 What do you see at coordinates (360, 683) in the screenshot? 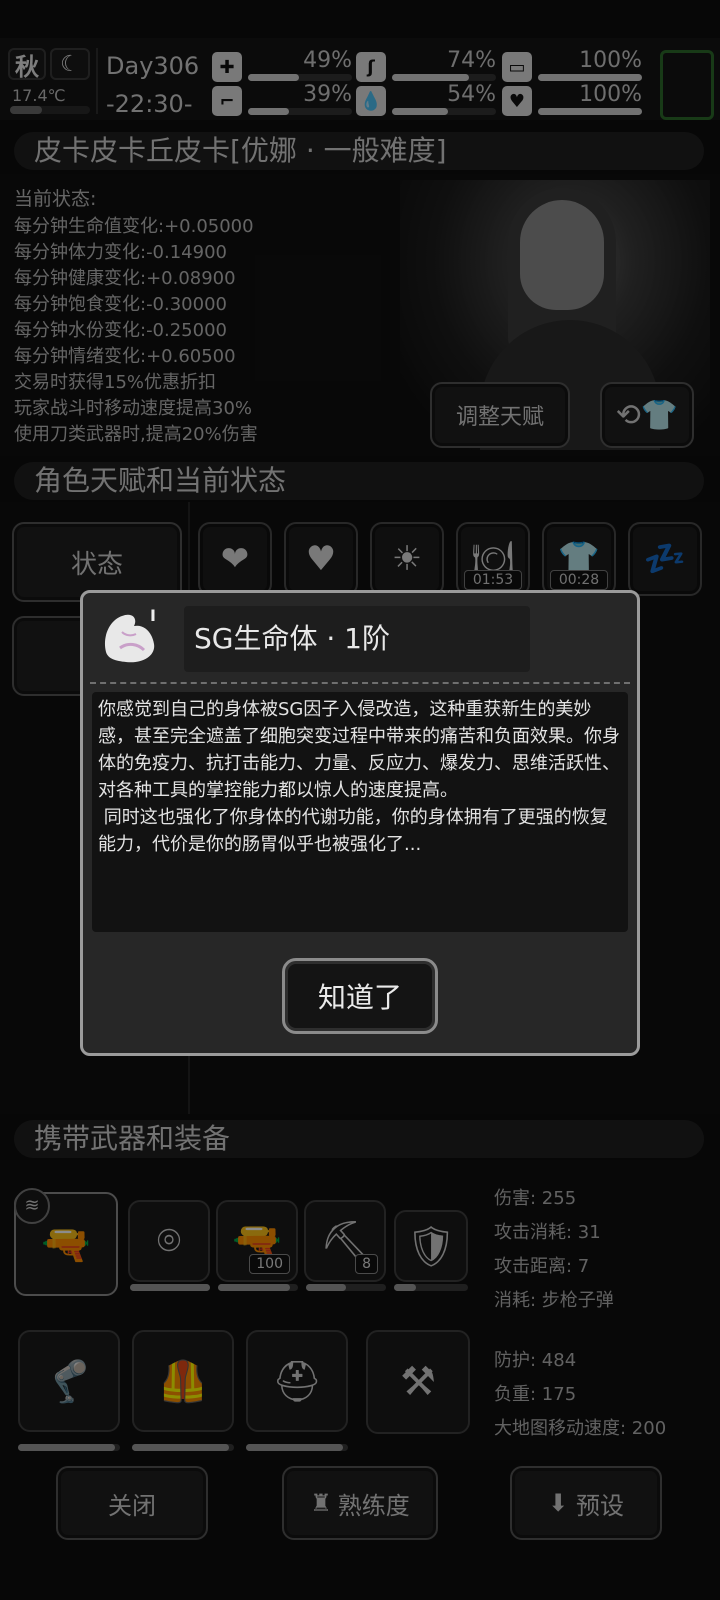
I see `divider` at bounding box center [360, 683].